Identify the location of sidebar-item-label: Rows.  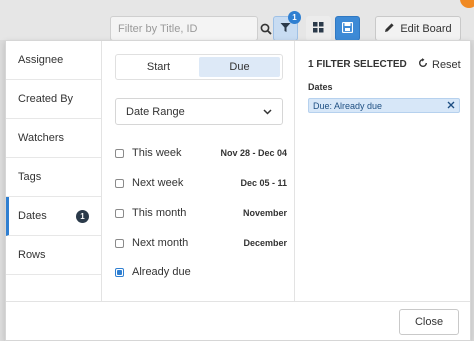
(32, 255).